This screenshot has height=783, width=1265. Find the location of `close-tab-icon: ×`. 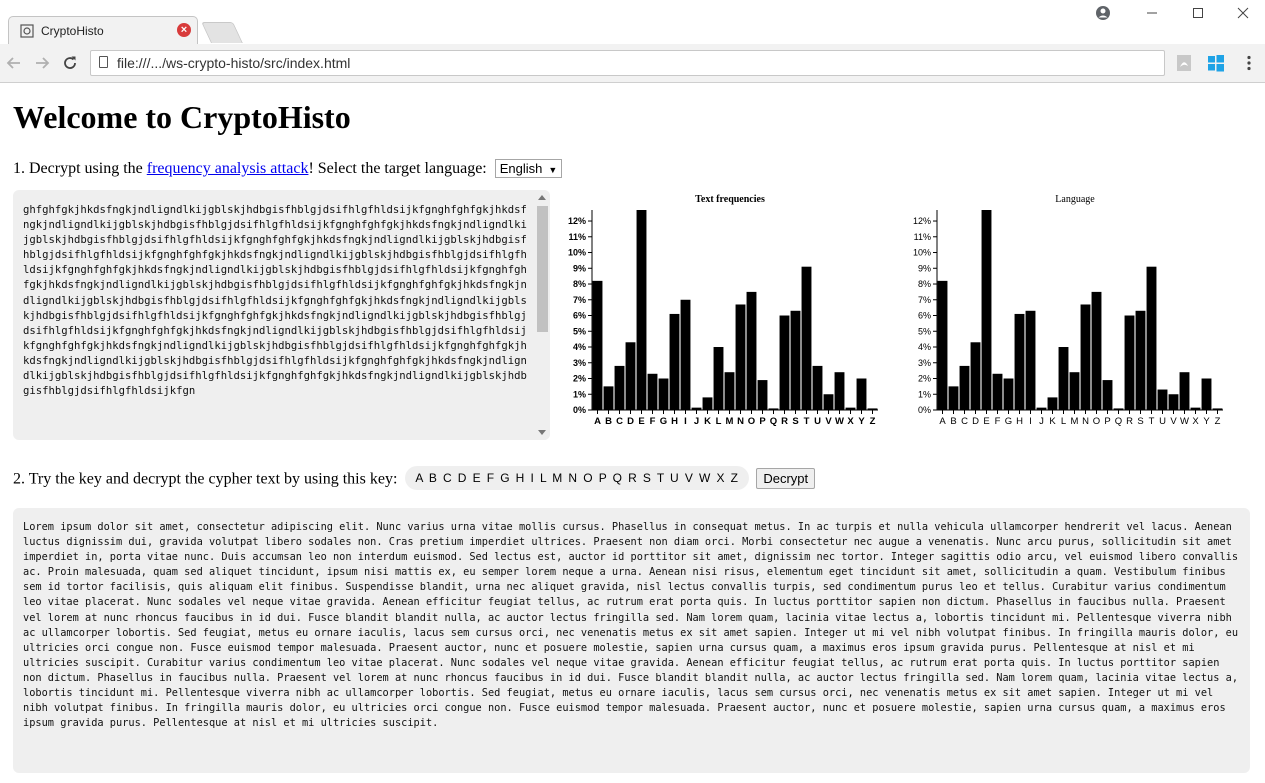

close-tab-icon: × is located at coordinates (184, 30).